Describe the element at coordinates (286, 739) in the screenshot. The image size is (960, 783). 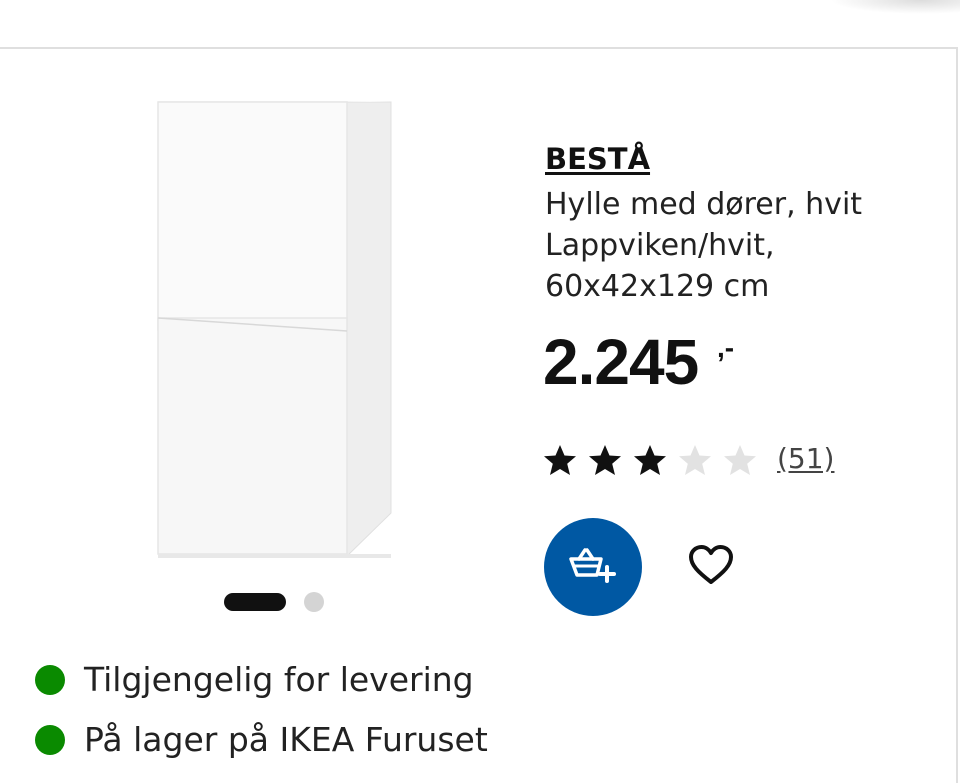
I see `availability-text: På lager på IKEA Furuset` at that location.